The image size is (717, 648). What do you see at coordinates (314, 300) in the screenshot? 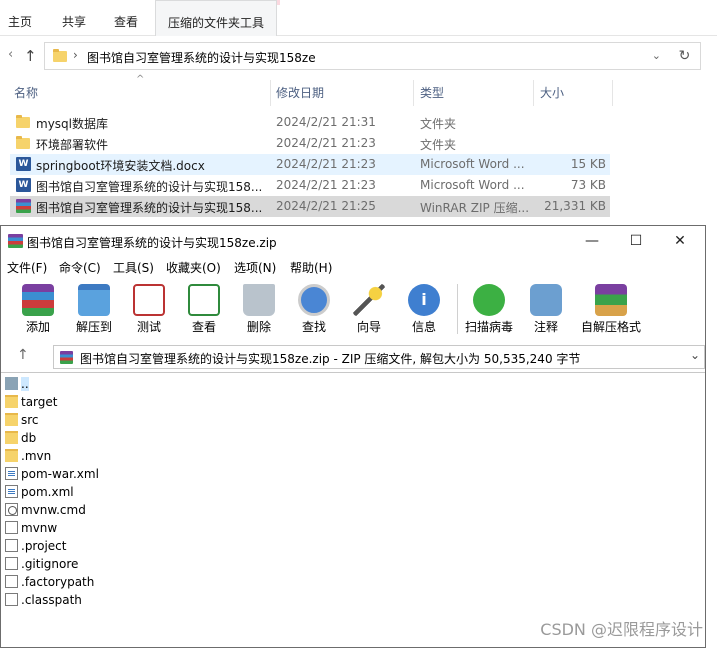
I see `magnifier-icon` at bounding box center [314, 300].